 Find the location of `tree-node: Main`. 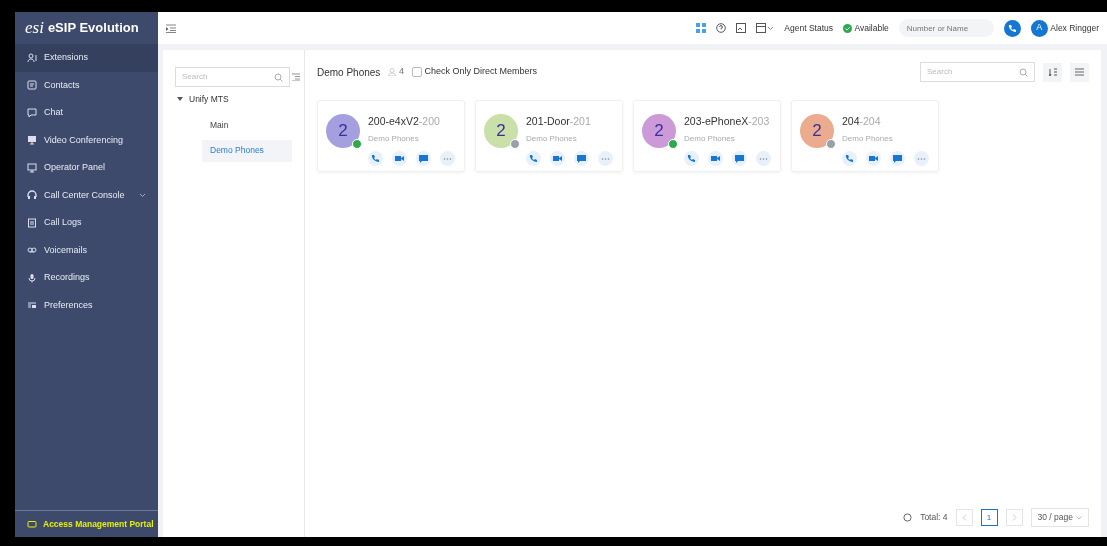

tree-node: Main is located at coordinates (247, 125).